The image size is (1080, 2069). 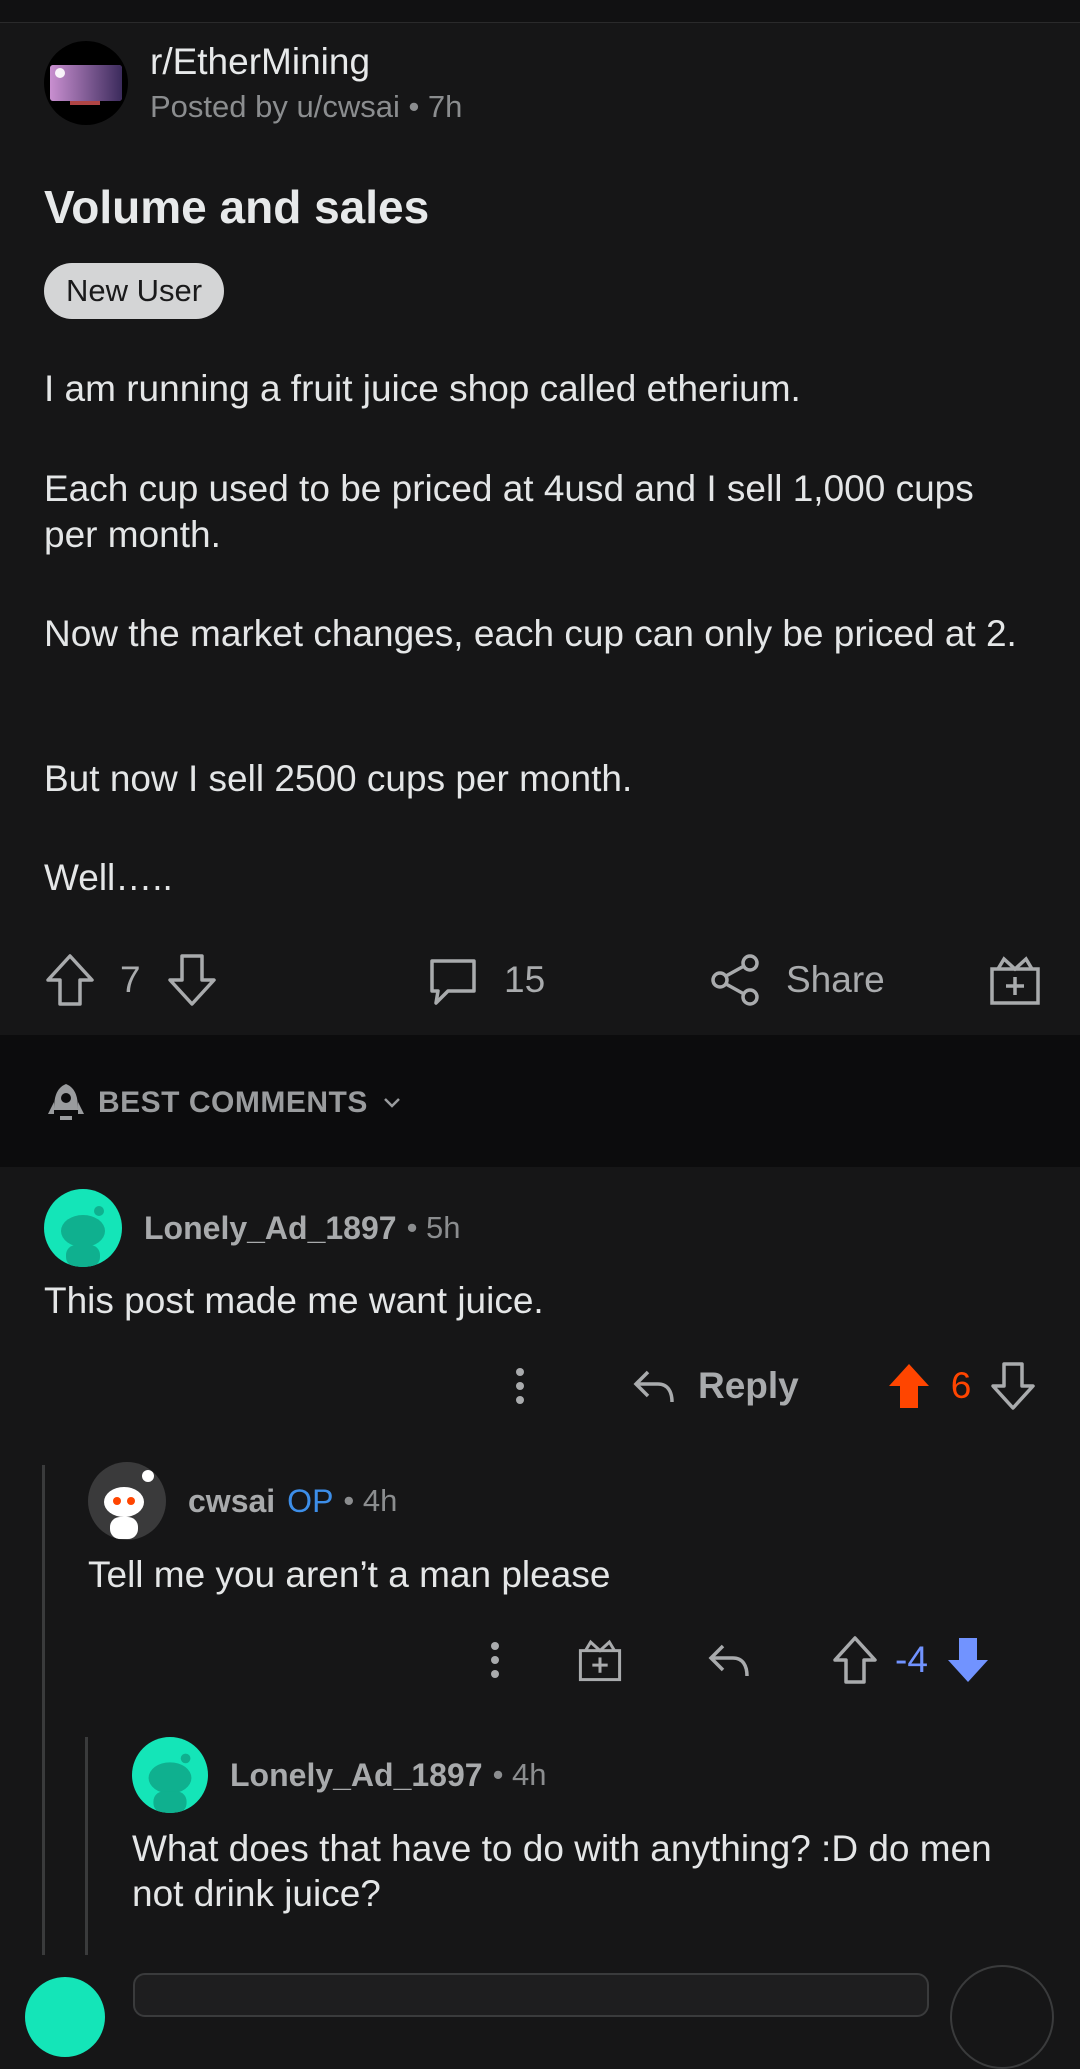 I want to click on comment-text: Tell me you aren’t a man please, so click(x=349, y=1574).